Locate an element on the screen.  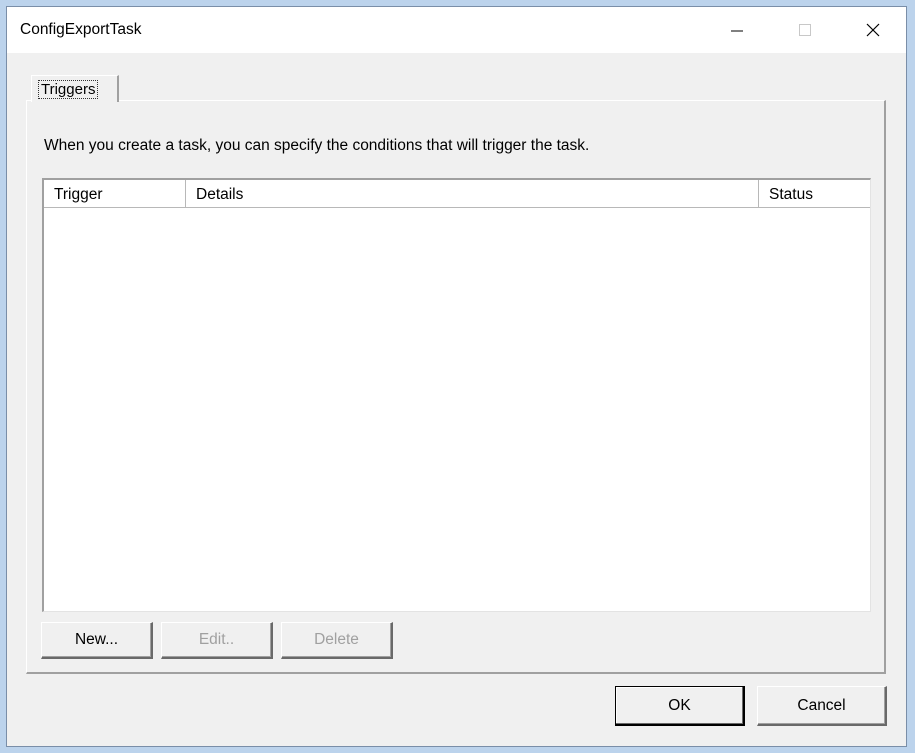
column-header-details: Details is located at coordinates (472, 193).